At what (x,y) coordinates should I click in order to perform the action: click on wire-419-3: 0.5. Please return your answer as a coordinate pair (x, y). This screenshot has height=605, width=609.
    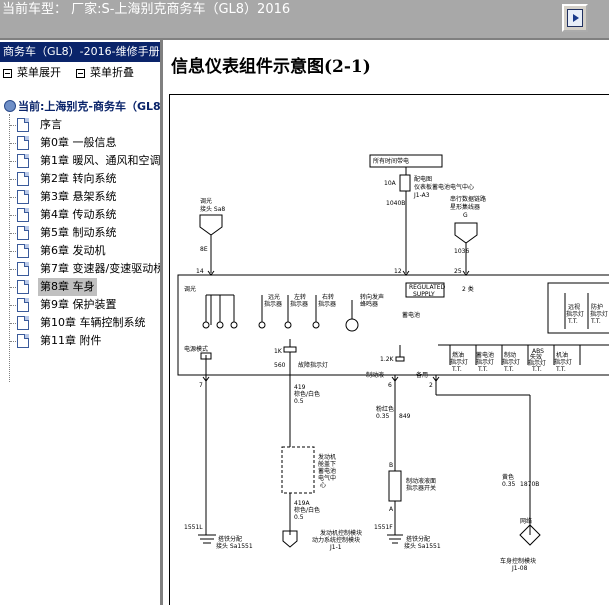
    Looking at the image, I should click on (299, 401).